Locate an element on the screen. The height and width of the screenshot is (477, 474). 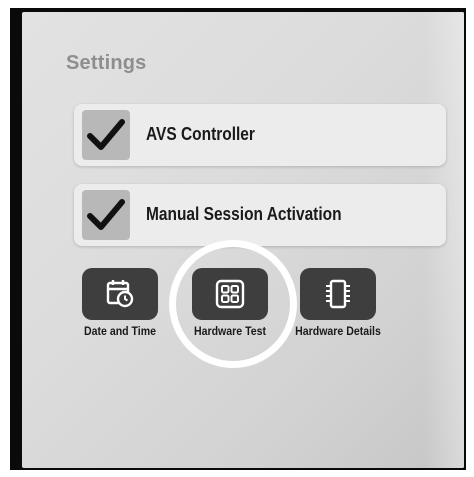
calendar-clock-icon is located at coordinates (120, 294).